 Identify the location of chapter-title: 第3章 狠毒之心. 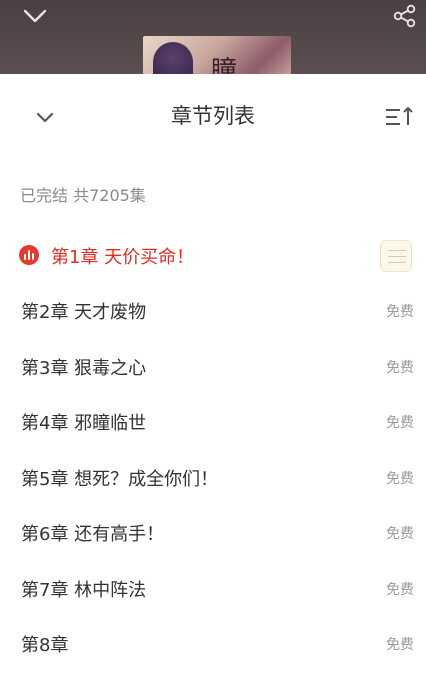
(84, 368).